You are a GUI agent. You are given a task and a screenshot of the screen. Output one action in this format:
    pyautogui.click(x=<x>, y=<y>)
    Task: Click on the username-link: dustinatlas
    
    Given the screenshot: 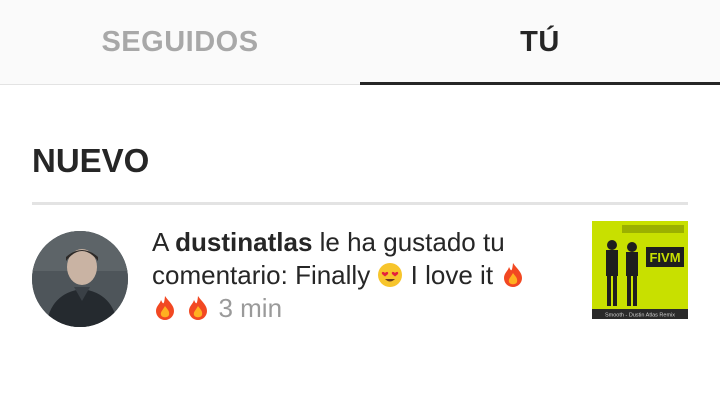 What is the action you would take?
    pyautogui.click(x=243, y=242)
    